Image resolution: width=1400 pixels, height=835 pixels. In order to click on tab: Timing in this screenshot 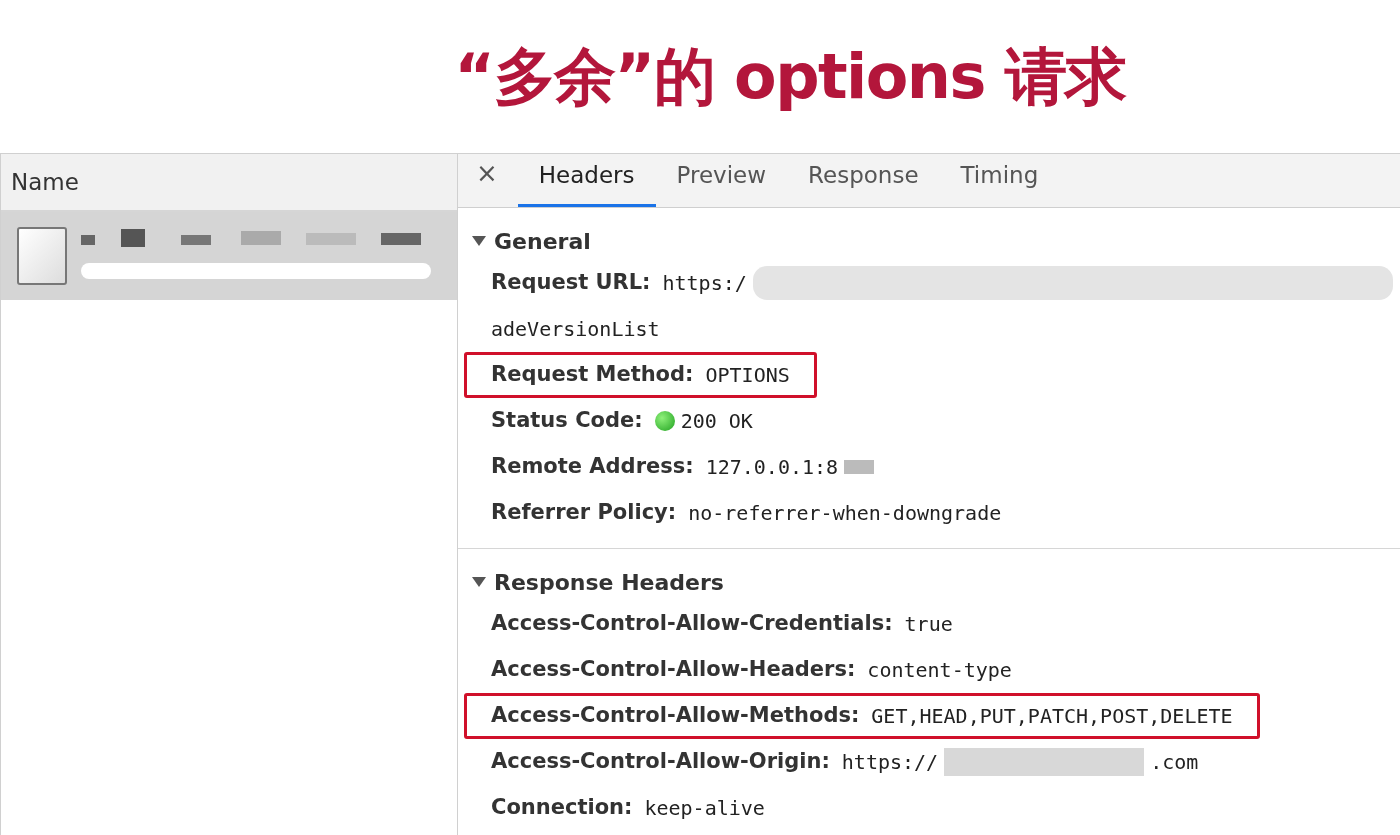, I will do `click(999, 182)`.